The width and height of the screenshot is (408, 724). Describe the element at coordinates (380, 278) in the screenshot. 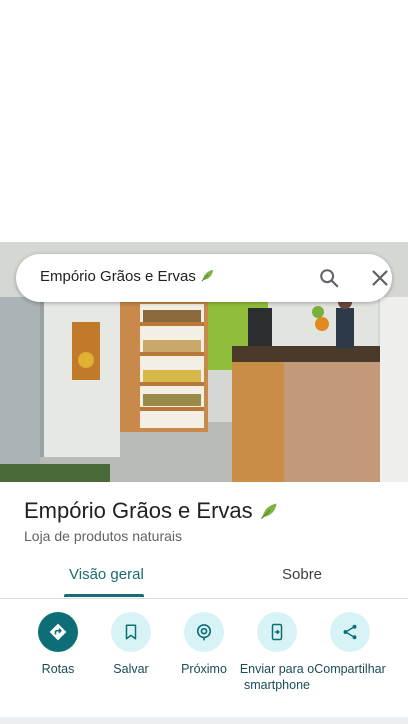

I see `close-icon` at that location.